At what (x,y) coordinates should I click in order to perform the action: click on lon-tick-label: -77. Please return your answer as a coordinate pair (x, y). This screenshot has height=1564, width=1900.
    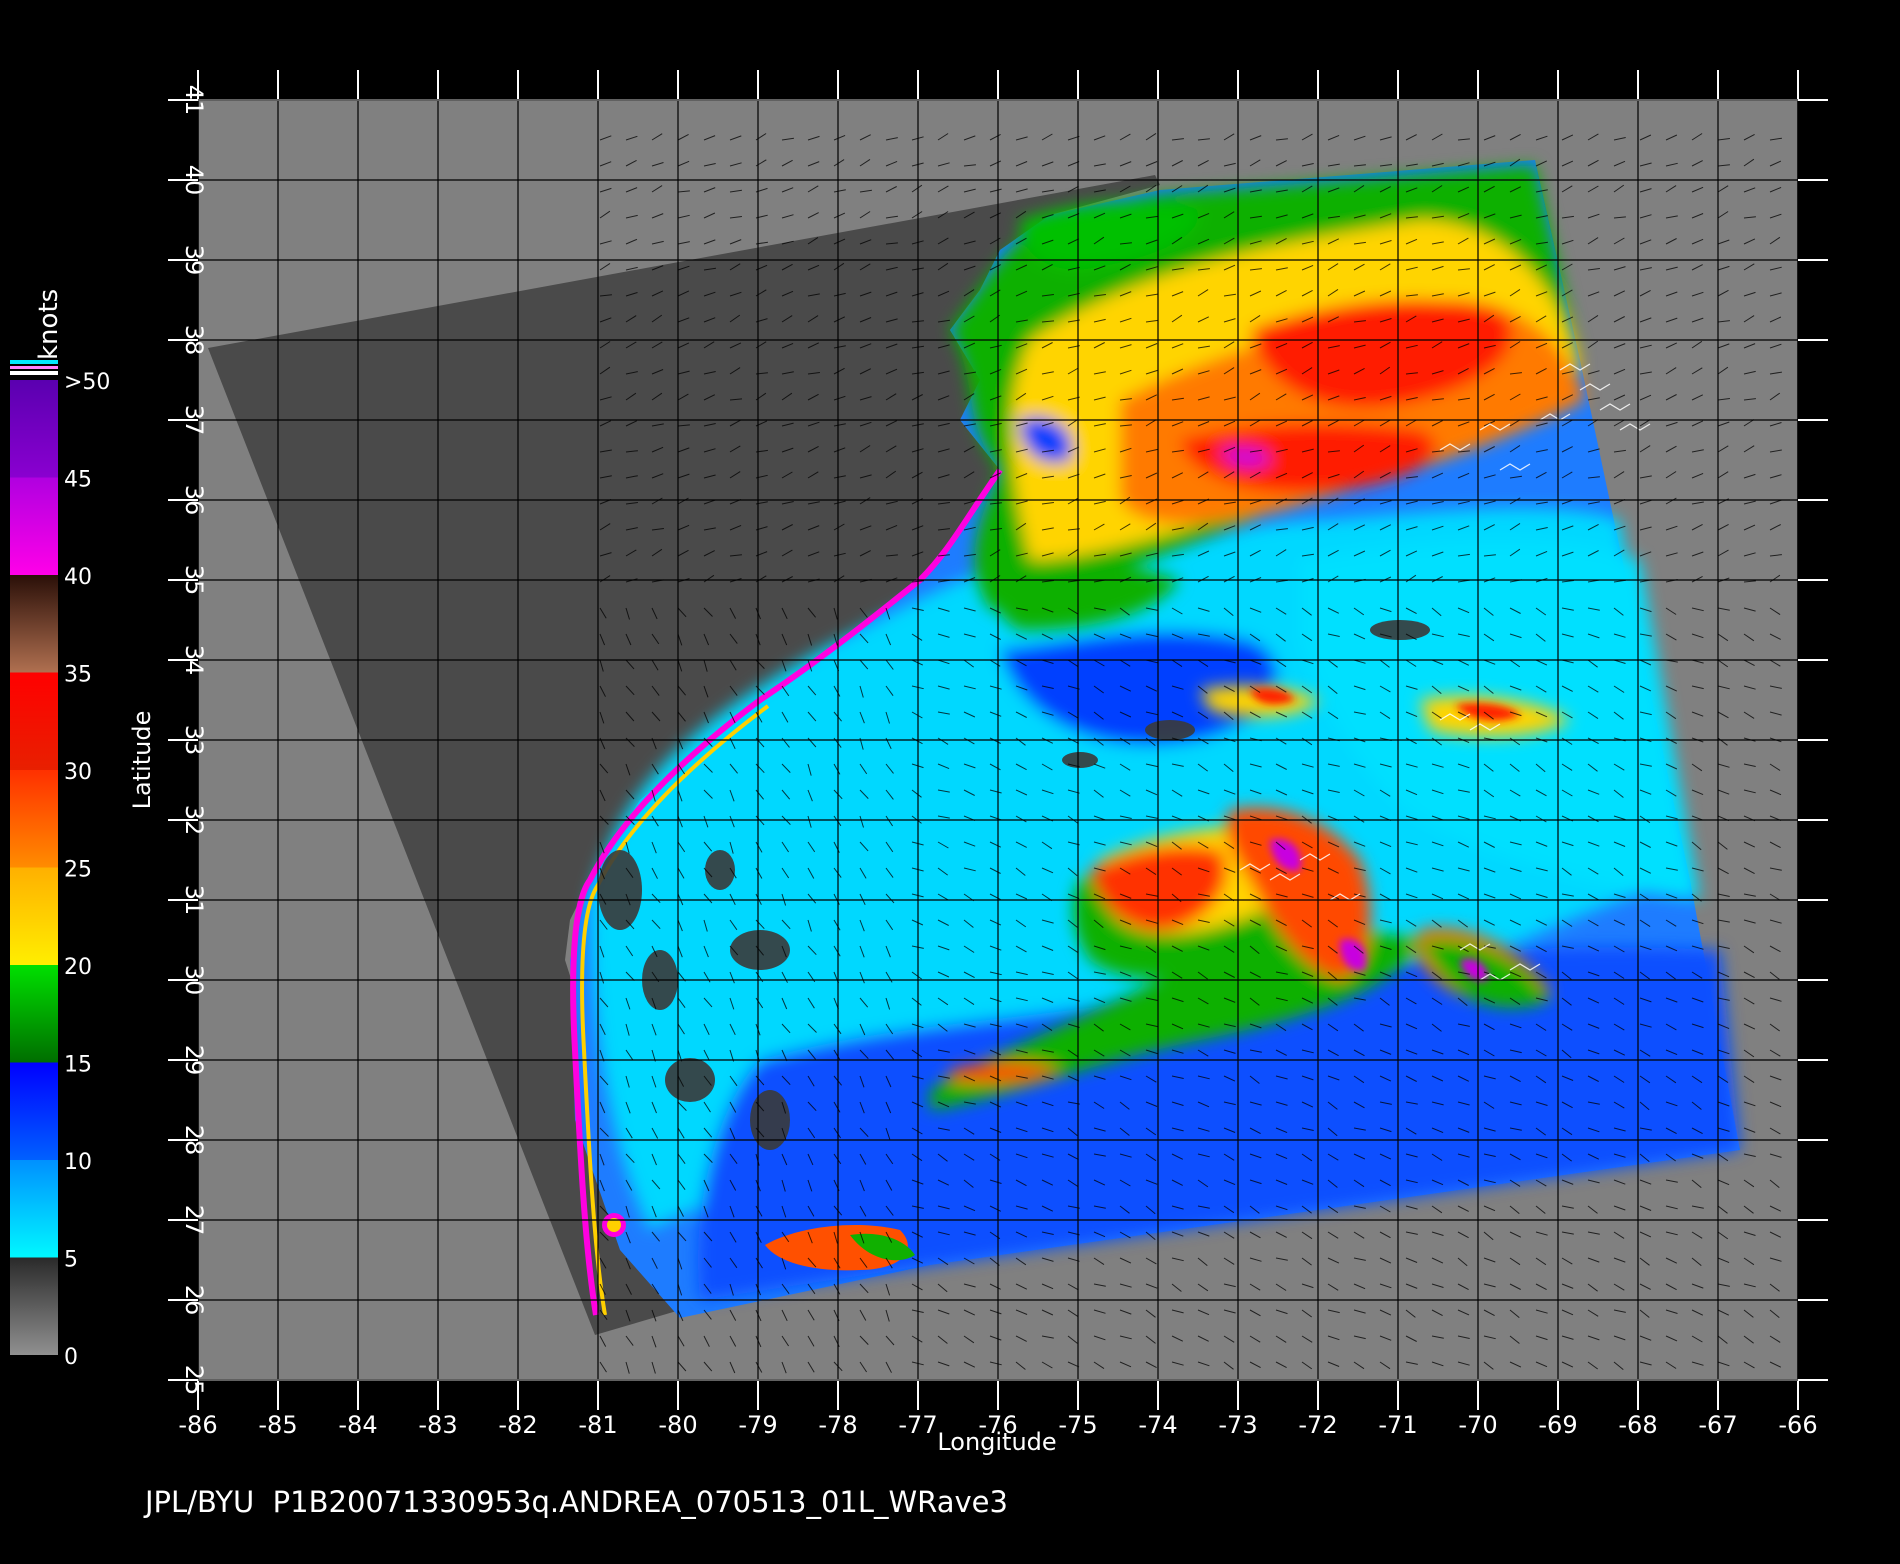
    Looking at the image, I should click on (917, 1425).